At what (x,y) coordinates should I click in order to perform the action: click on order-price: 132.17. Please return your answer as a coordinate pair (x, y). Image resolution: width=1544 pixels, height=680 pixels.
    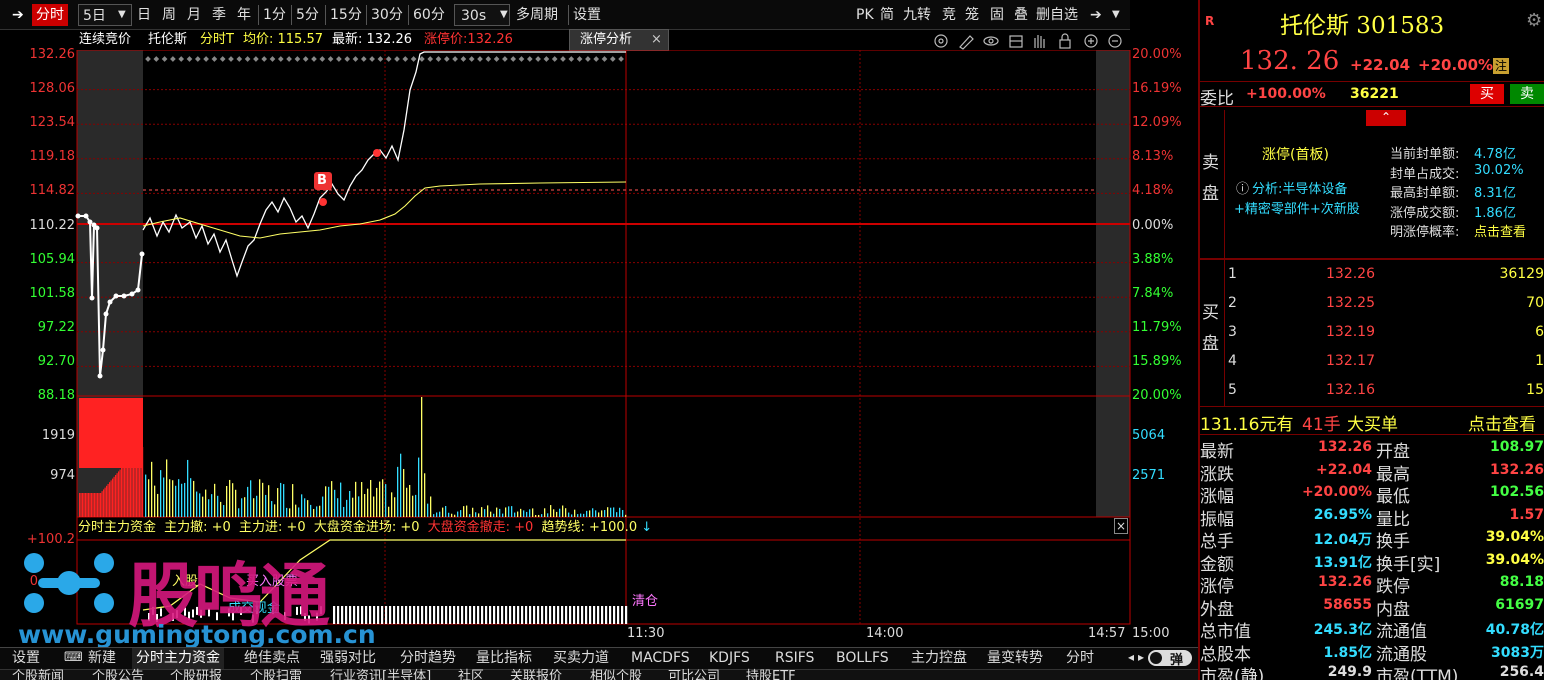
    Looking at the image, I should click on (1350, 361).